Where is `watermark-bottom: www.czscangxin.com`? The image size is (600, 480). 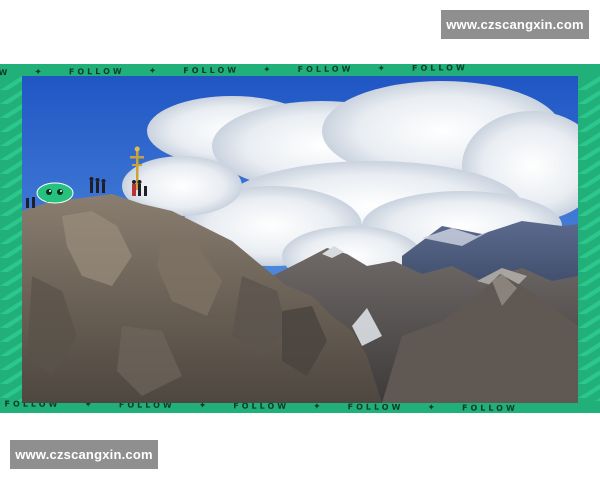
watermark-bottom: www.czscangxin.com is located at coordinates (84, 454).